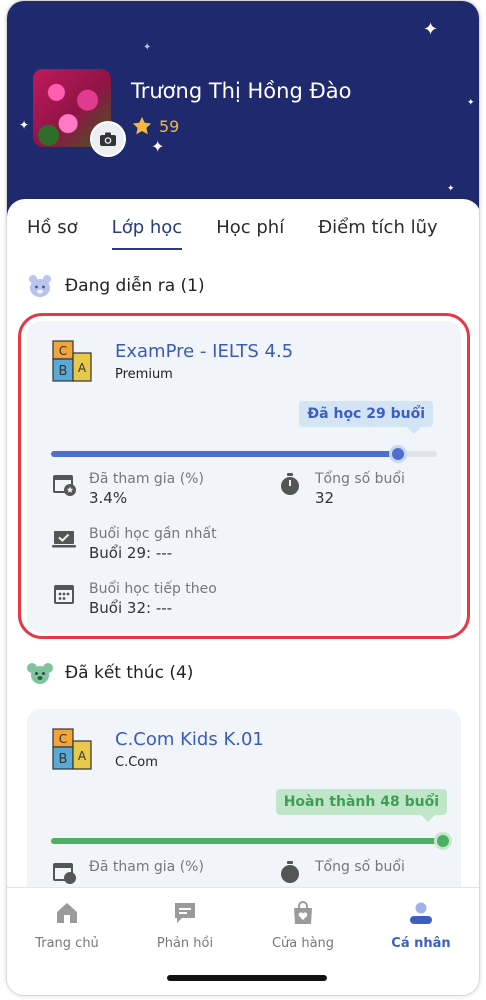  I want to click on nav-label: Trang chủ, so click(67, 943).